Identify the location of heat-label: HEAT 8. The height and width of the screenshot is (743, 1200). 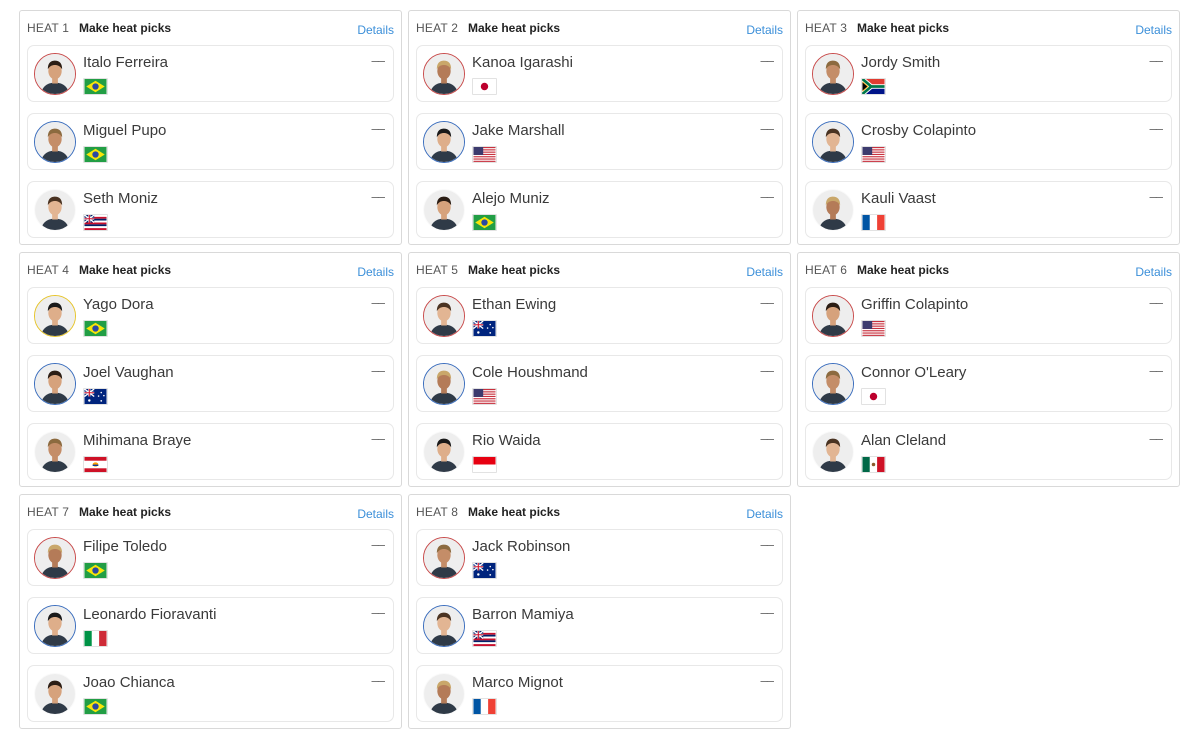
(437, 512).